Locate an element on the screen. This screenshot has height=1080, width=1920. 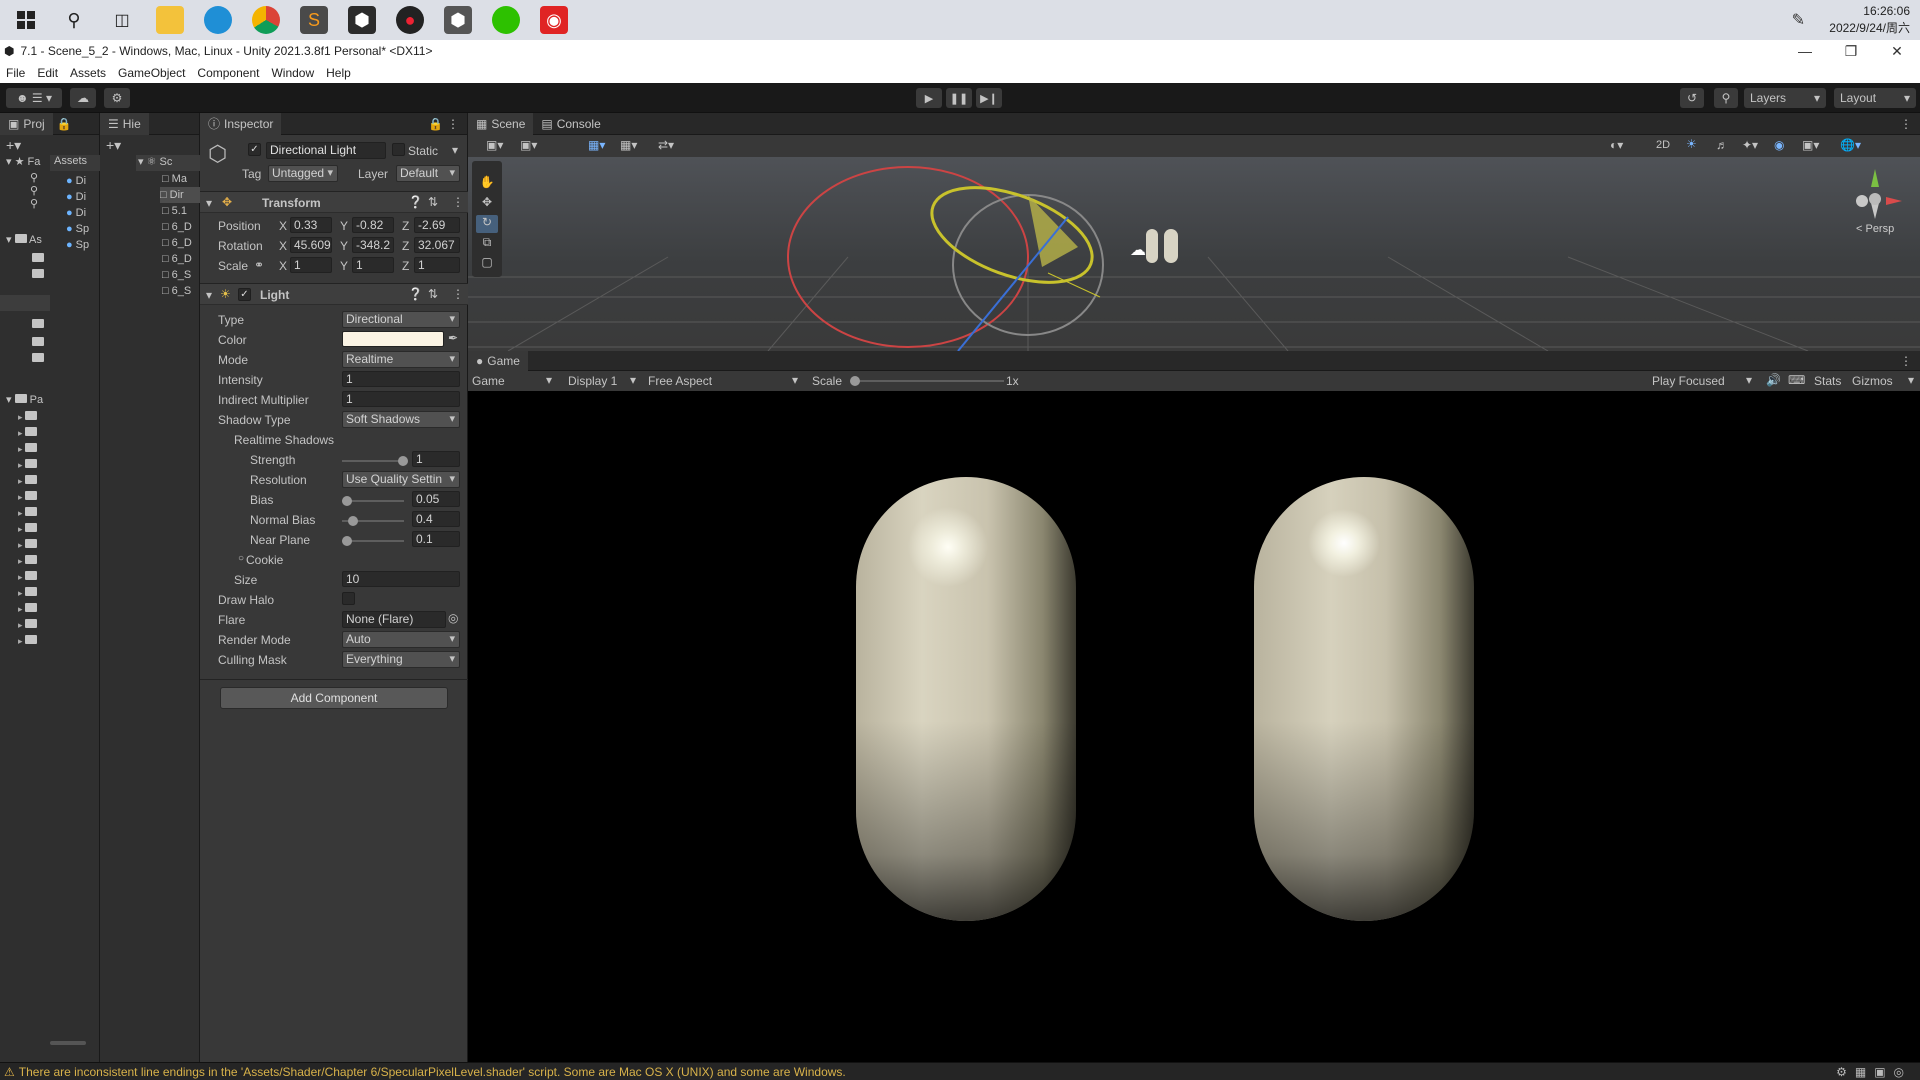
near-plane-slider-knob is located at coordinates (347, 541).